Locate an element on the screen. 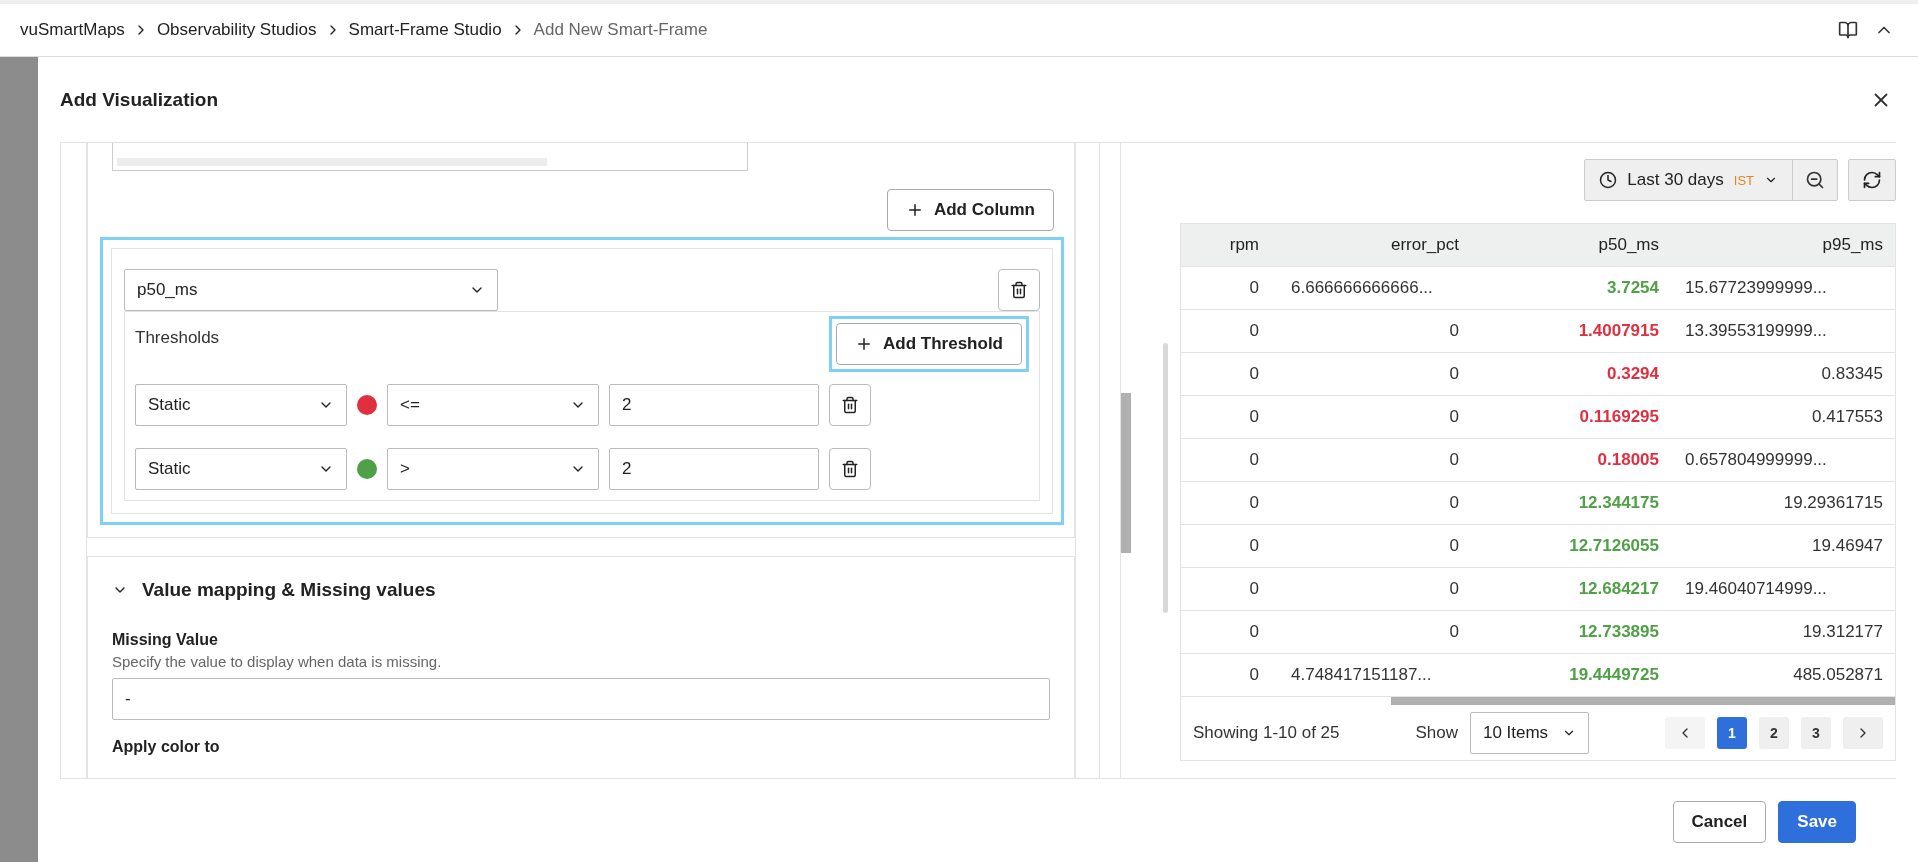 Image resolution: width=1918 pixels, height=862 pixels. page-button: 3 is located at coordinates (1816, 732).